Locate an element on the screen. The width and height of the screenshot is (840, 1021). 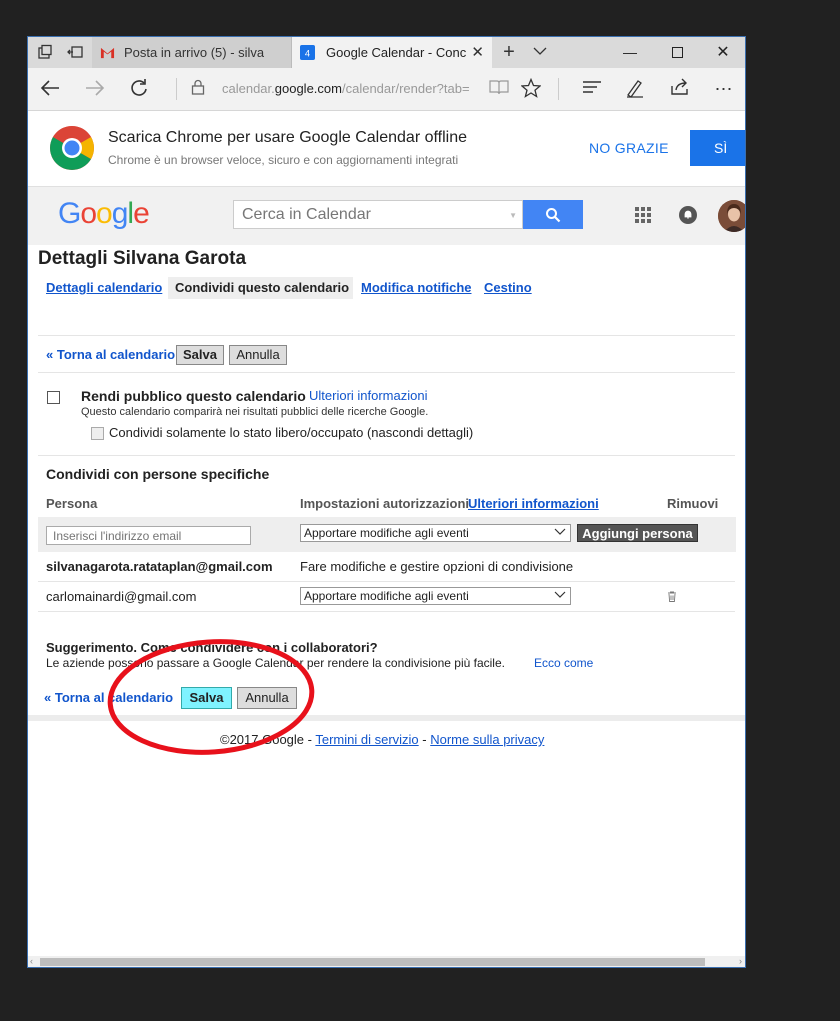
search-icon is located at coordinates (553, 215).